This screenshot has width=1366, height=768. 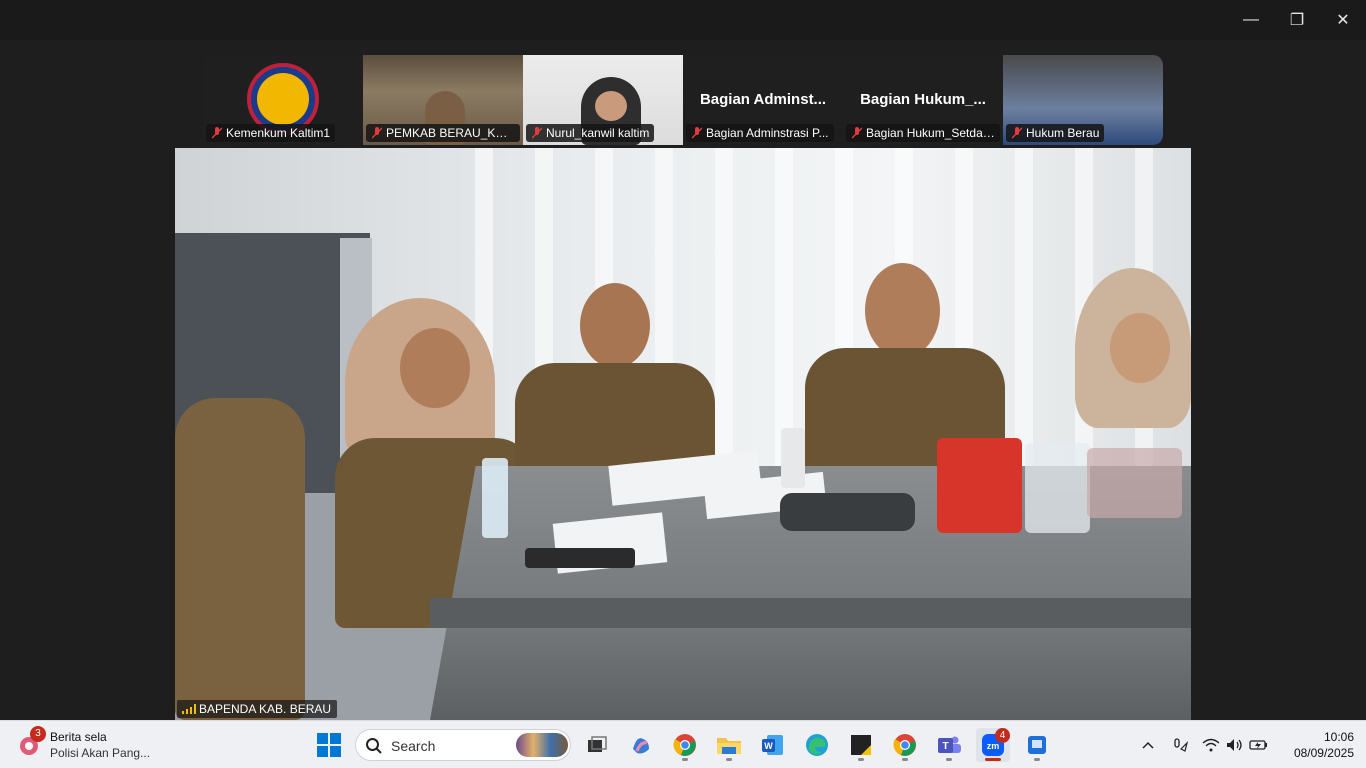 I want to click on svg-text: W, so click(x=768, y=746).